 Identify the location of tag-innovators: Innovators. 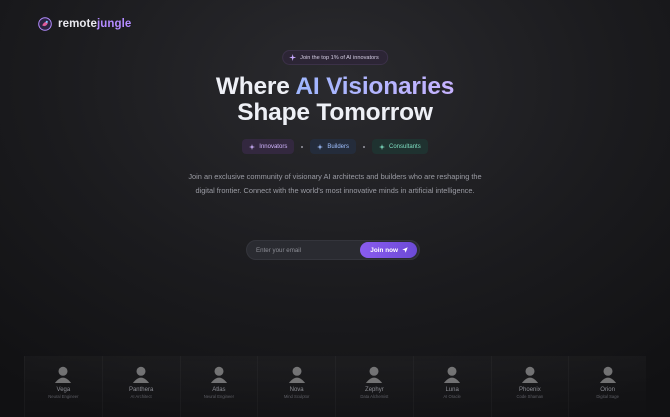
(268, 146).